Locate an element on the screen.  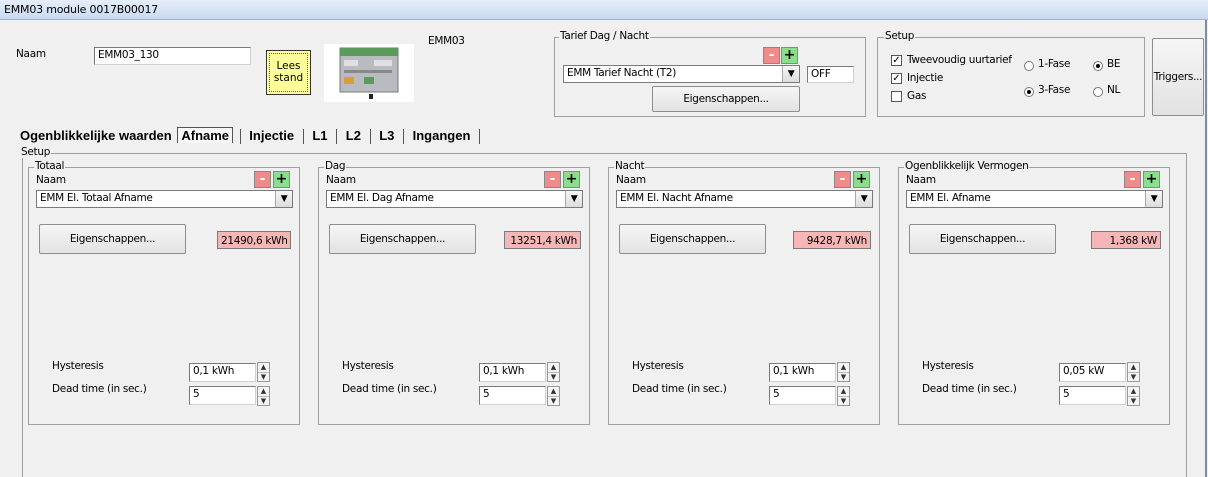
panel-2-hysteresis-spinner: ▲ ▼ is located at coordinates (553, 372).